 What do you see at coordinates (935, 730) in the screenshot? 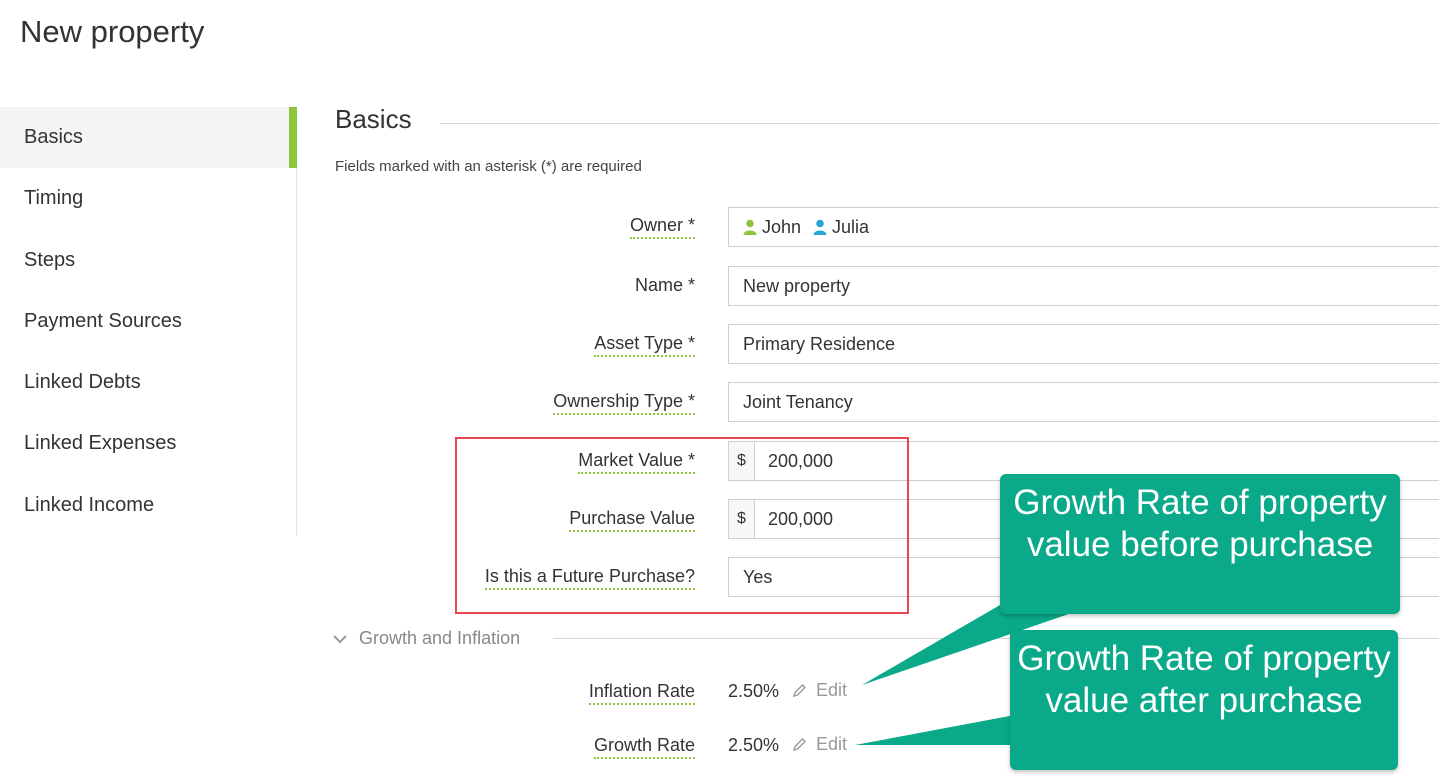
I see `callout-after-pointer` at bounding box center [935, 730].